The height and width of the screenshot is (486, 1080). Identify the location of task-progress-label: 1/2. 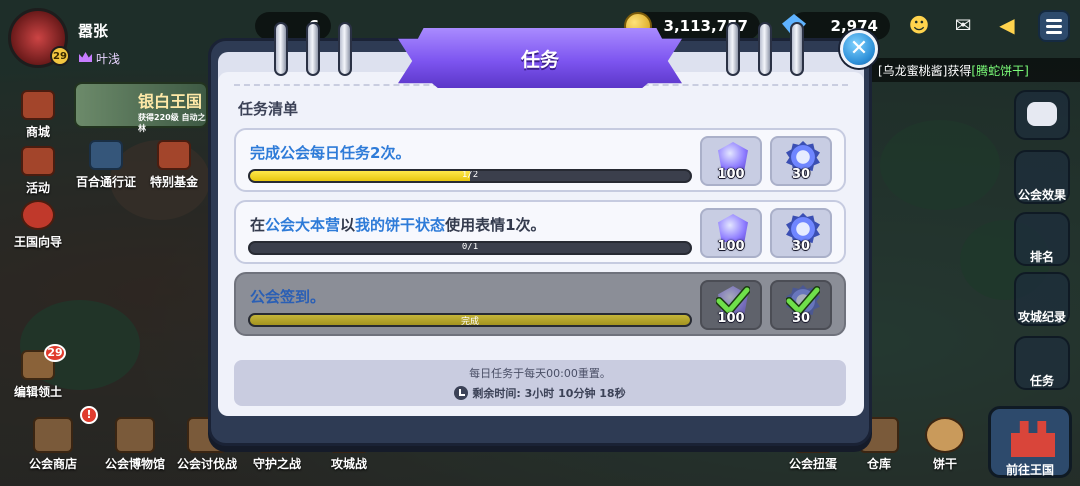
(470, 175).